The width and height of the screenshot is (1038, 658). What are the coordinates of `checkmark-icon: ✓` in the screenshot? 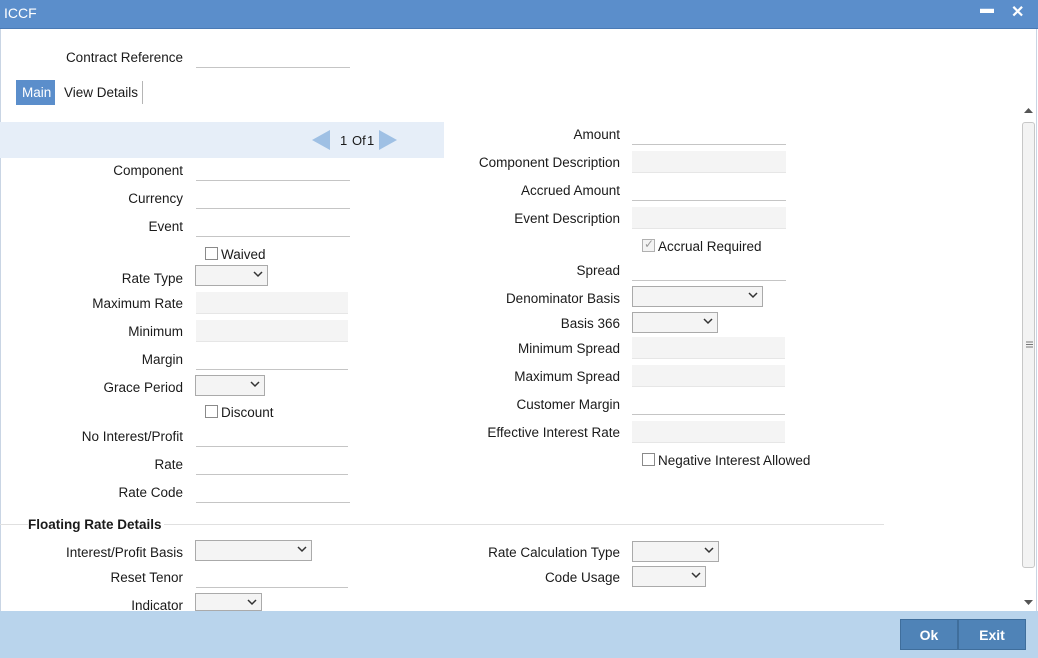 It's located at (649, 244).